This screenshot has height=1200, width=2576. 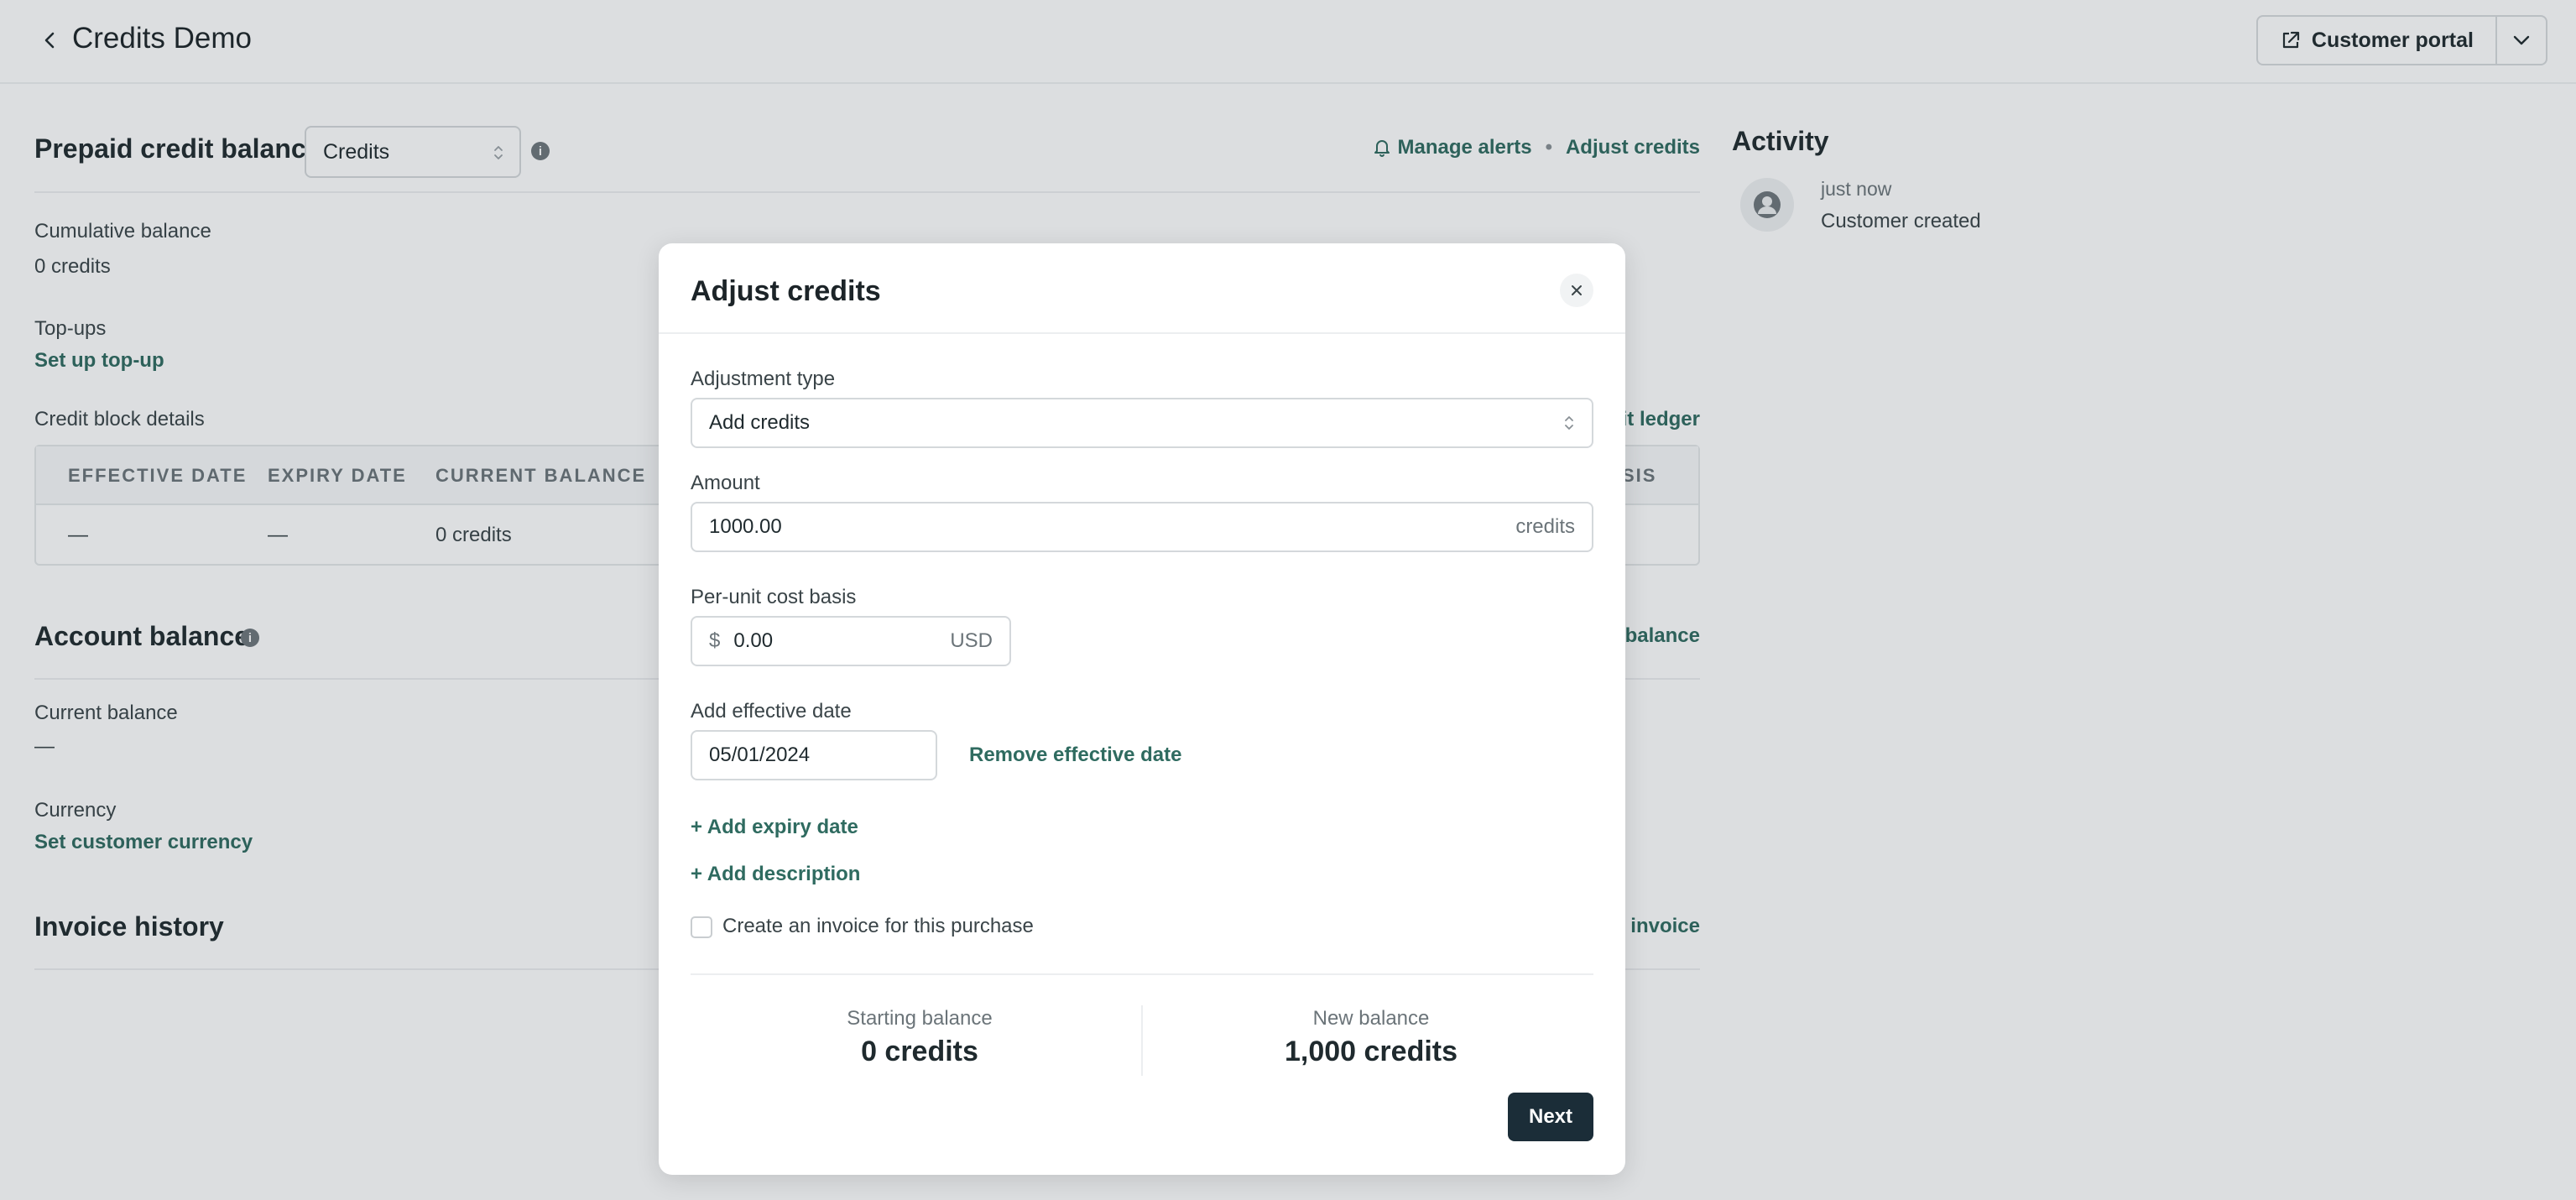 I want to click on add-expiry-date-link: + Add expiry date, so click(x=774, y=827).